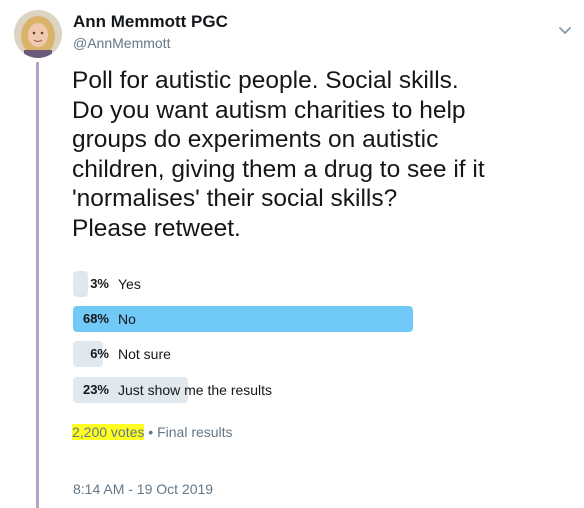  What do you see at coordinates (195, 390) in the screenshot?
I see `poll-label: Just show me the results` at bounding box center [195, 390].